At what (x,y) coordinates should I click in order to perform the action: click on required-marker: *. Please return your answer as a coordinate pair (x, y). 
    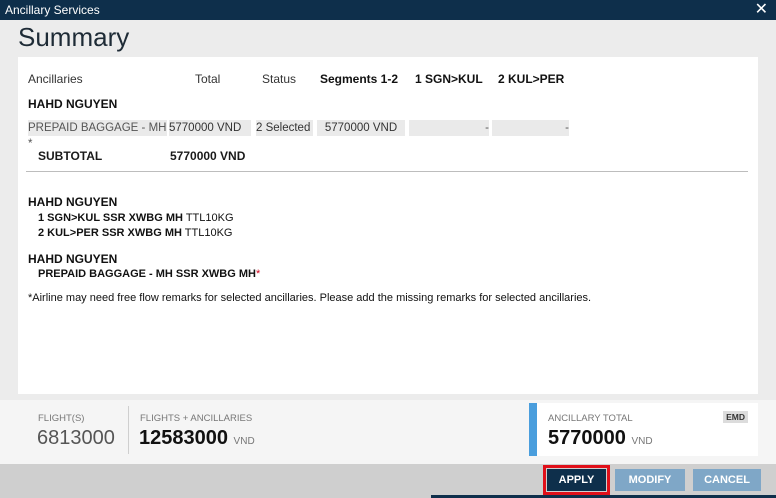
    Looking at the image, I should click on (258, 274).